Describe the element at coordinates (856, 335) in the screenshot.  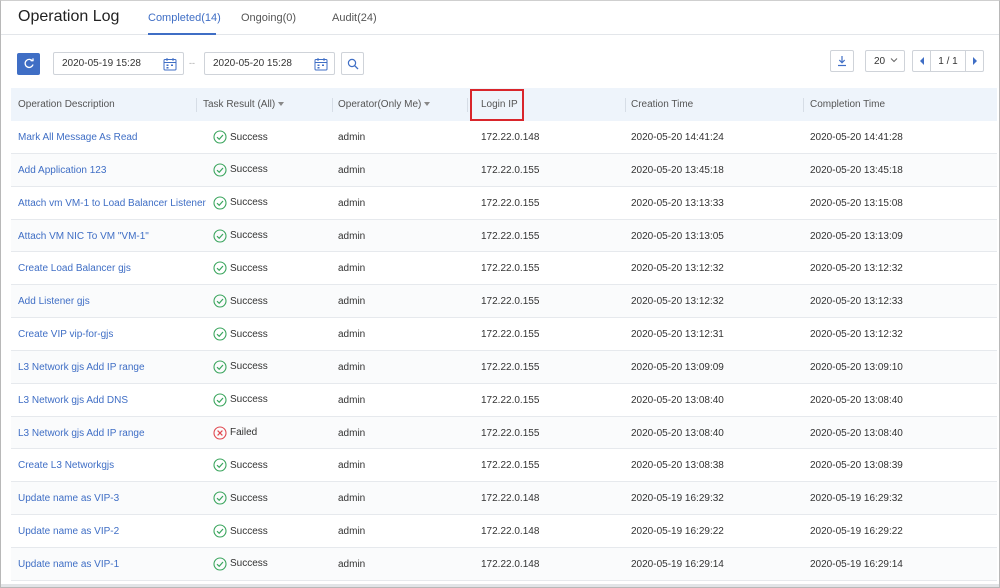
I see `completion-time-cell: 2020-05-20 13:12:32` at that location.